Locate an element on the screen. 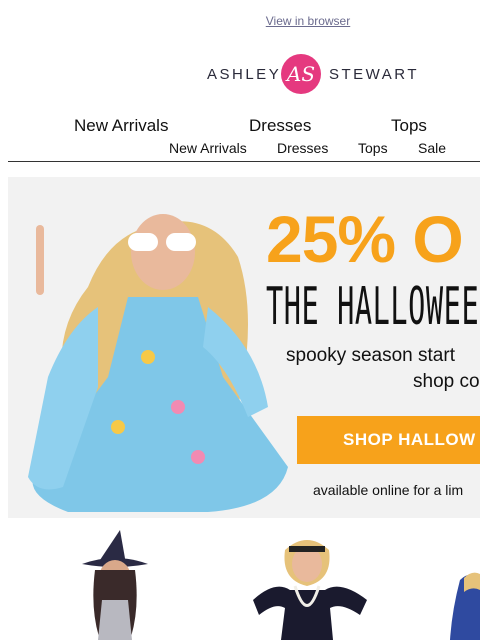 The height and width of the screenshot is (640, 480). secondary-nav: New Arrivals Dresses Tops Sale is located at coordinates (240, 148).